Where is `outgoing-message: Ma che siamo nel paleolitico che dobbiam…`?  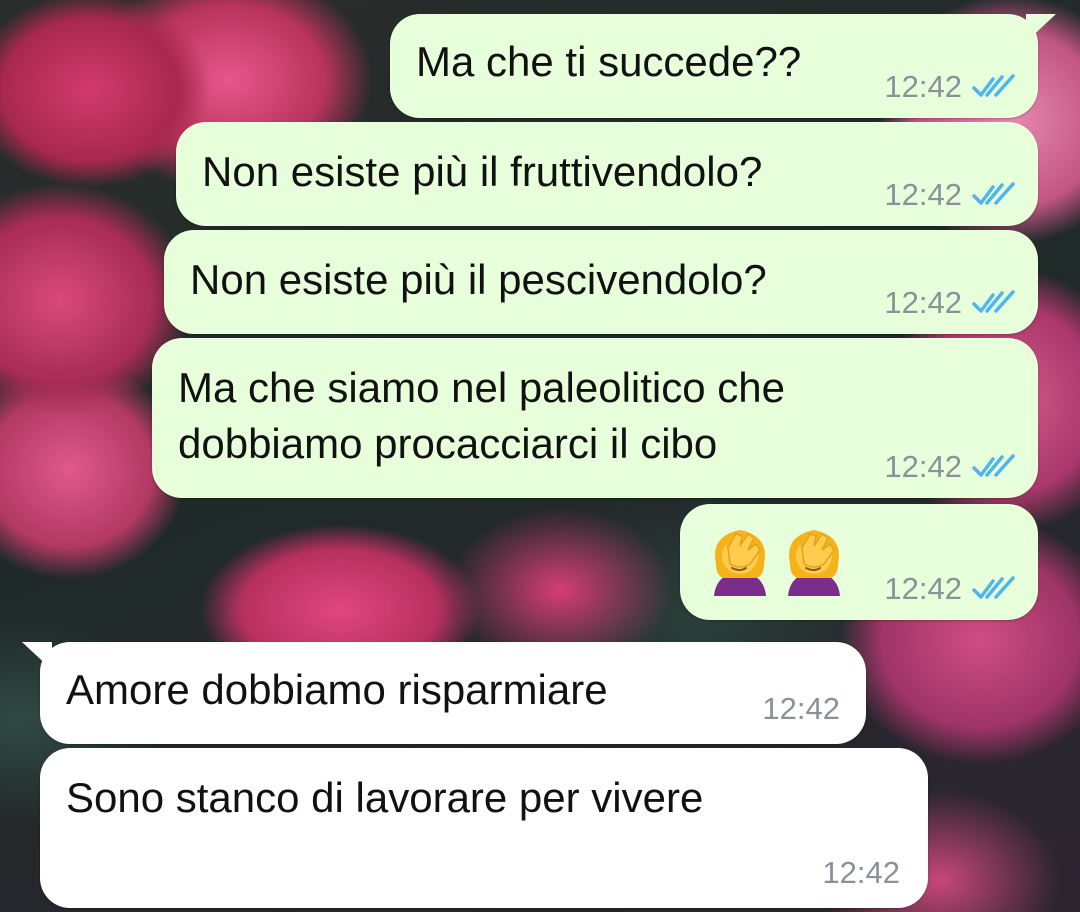
outgoing-message: Ma che siamo nel paleolitico che dobbiam… is located at coordinates (595, 418).